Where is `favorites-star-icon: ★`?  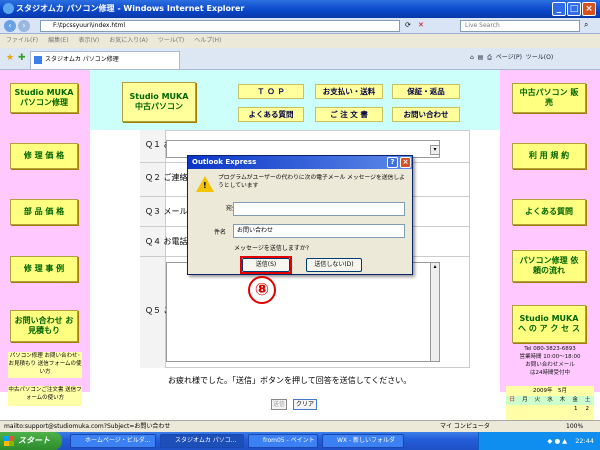
favorites-star-icon: ★ is located at coordinates (10, 58).